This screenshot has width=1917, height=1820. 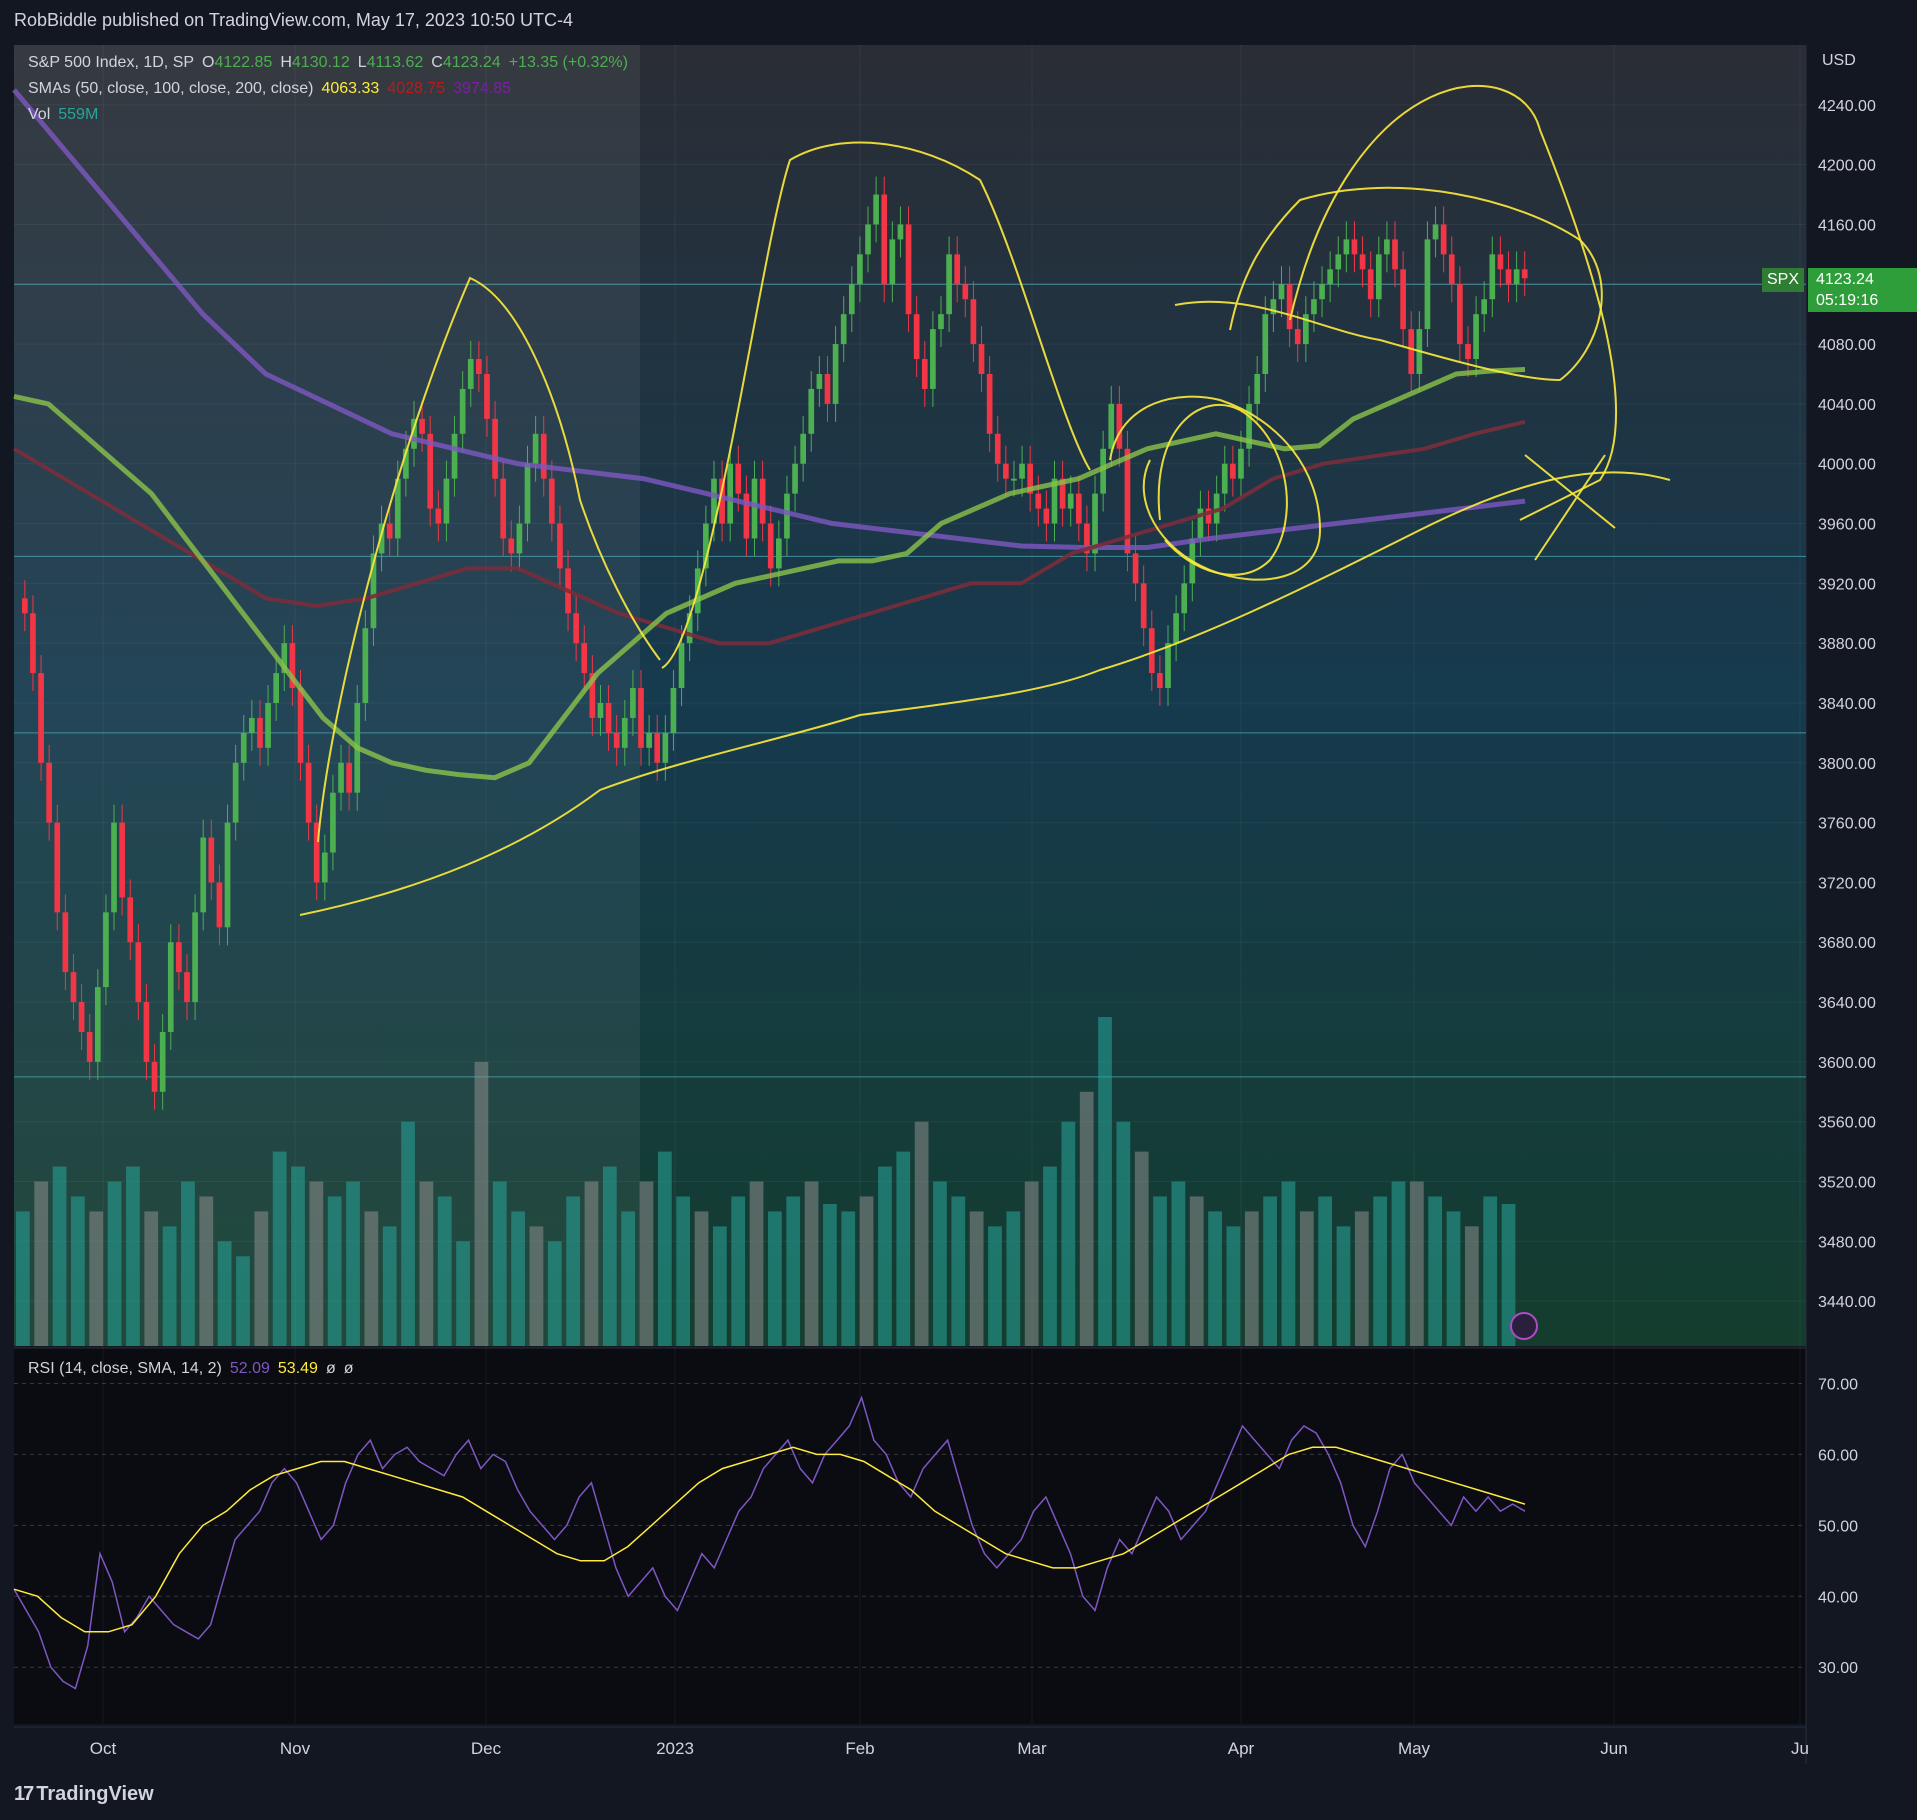 What do you see at coordinates (1847, 584) in the screenshot?
I see `price-tick-label: 3920.00` at bounding box center [1847, 584].